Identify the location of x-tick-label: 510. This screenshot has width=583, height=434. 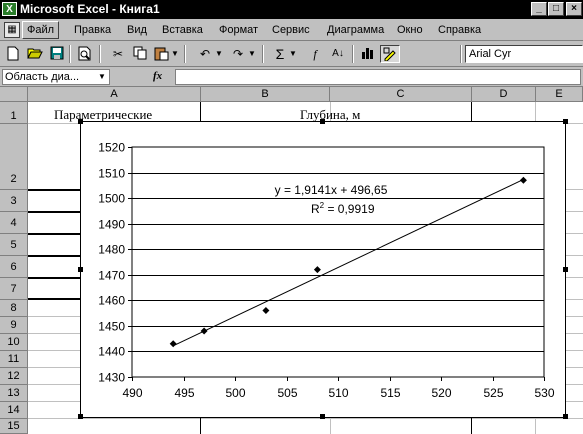
(338, 393).